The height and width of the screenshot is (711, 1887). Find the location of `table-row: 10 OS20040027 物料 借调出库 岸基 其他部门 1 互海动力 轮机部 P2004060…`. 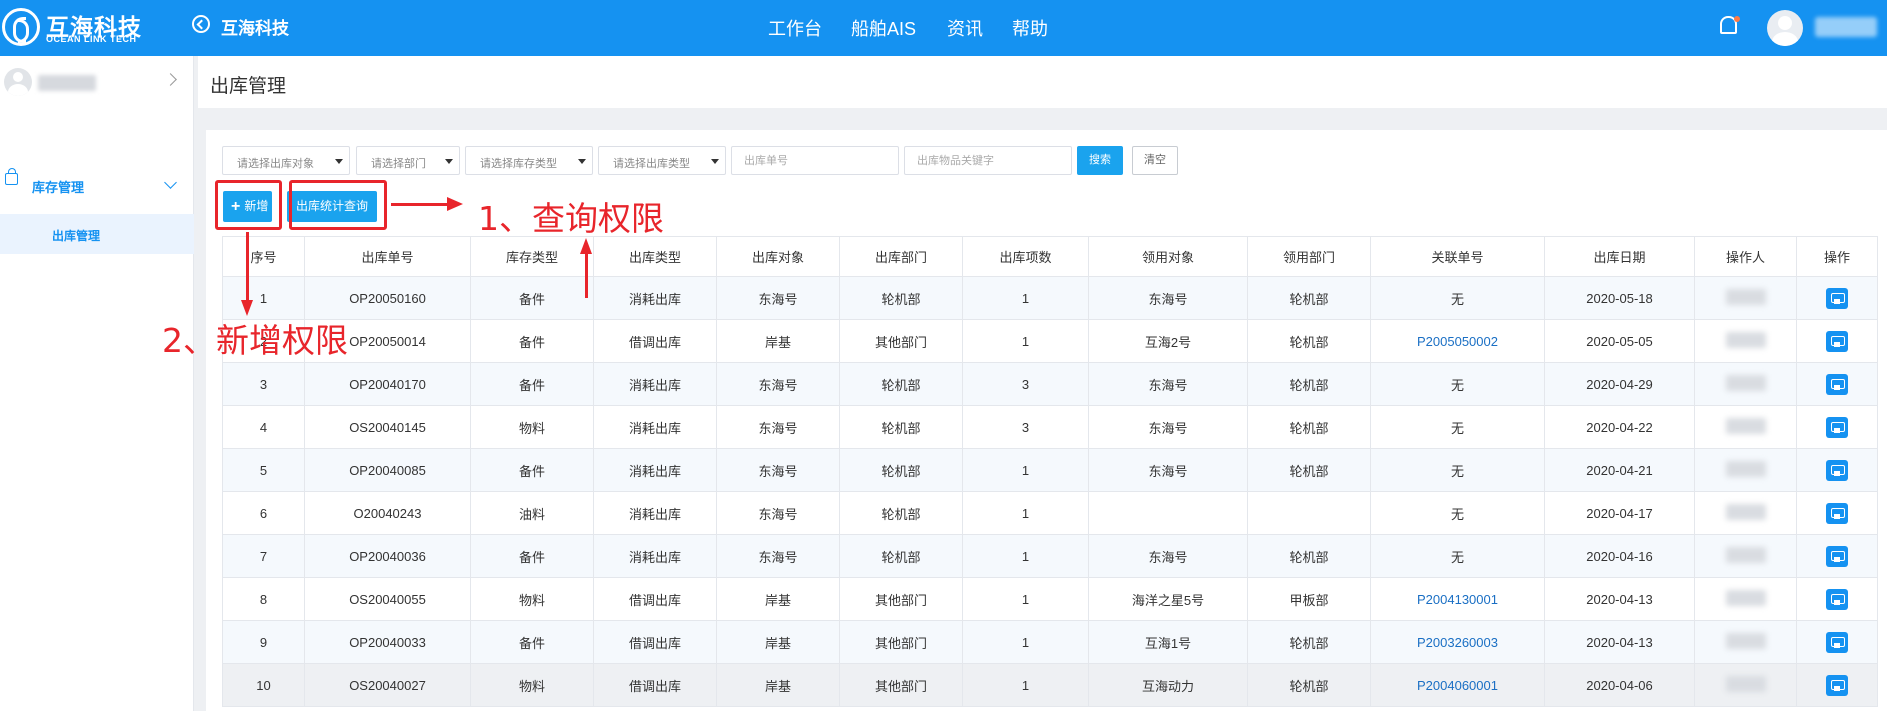

table-row: 10 OS20040027 物料 借调出库 岸基 其他部门 1 互海动力 轮机部 P2004060… is located at coordinates (1050, 685).